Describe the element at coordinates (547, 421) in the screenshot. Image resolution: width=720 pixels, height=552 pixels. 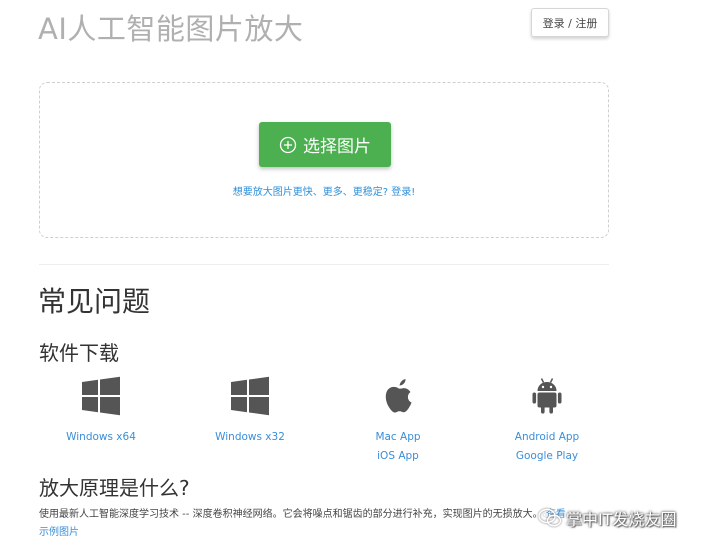
I see `download-android: Android App Google Play` at that location.